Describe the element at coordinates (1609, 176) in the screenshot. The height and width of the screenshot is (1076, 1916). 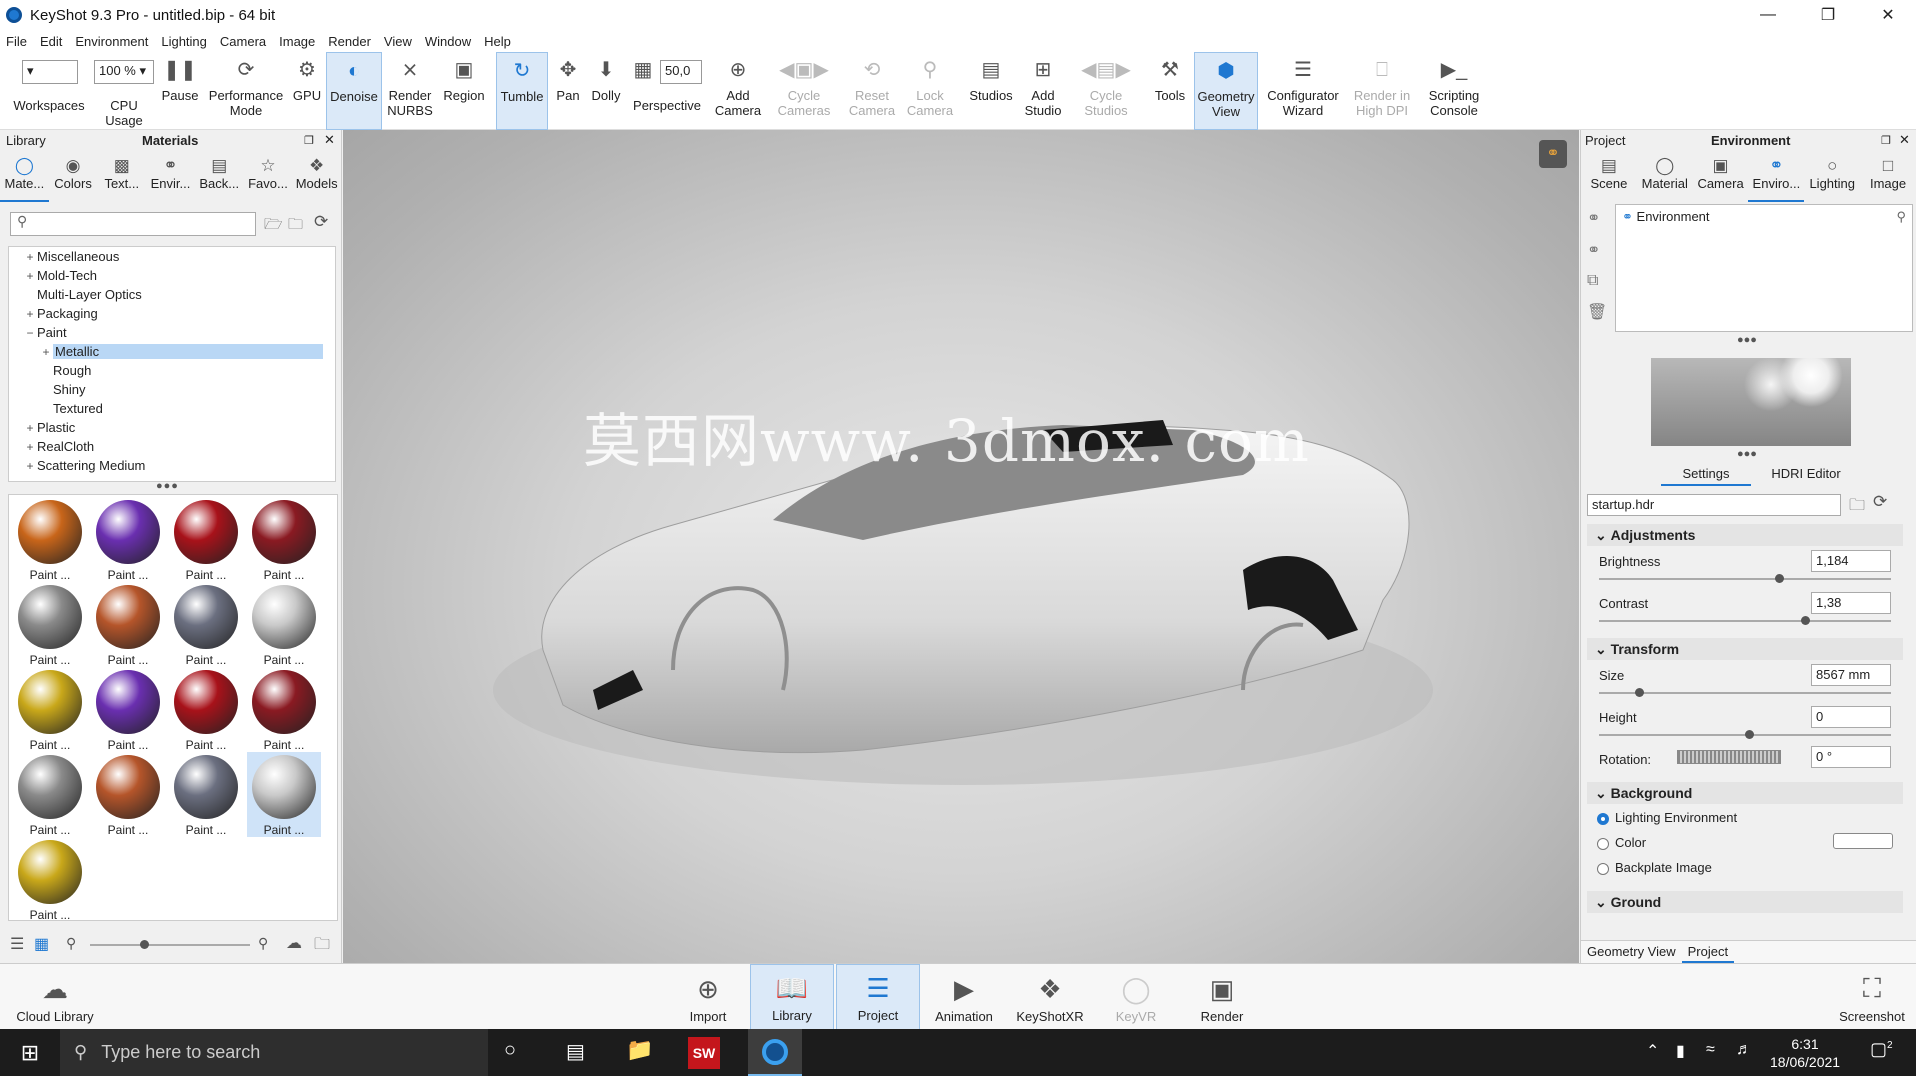
I see `tab-scene: ▤ Scene` at that location.